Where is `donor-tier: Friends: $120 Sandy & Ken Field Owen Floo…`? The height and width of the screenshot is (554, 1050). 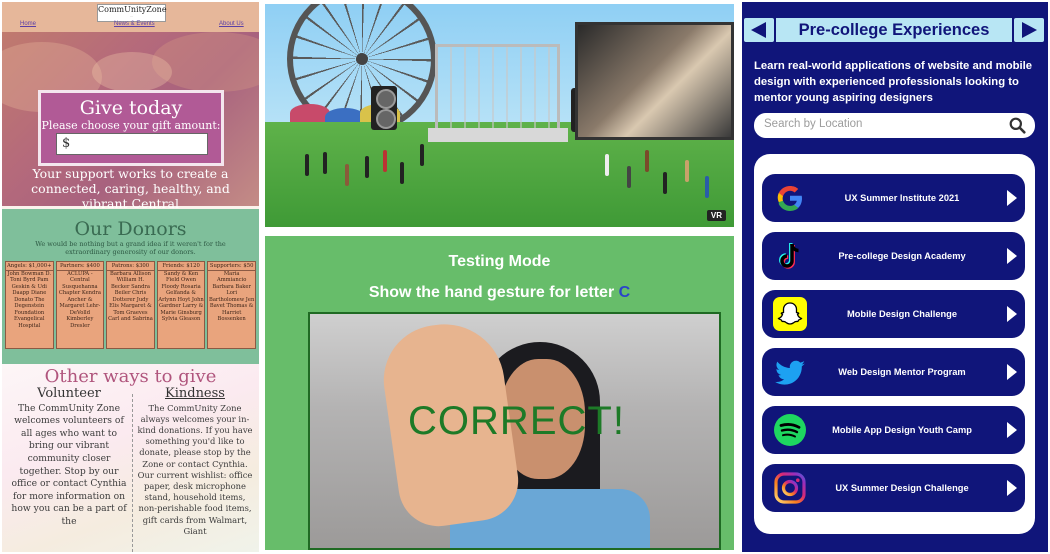 donor-tier: Friends: $120 Sandy & Ken Field Owen Floo… is located at coordinates (181, 305).